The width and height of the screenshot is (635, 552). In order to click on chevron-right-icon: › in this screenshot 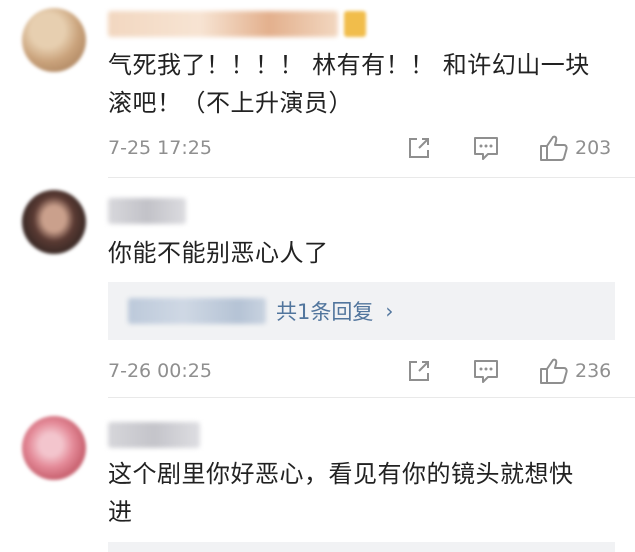, I will do `click(389, 311)`.